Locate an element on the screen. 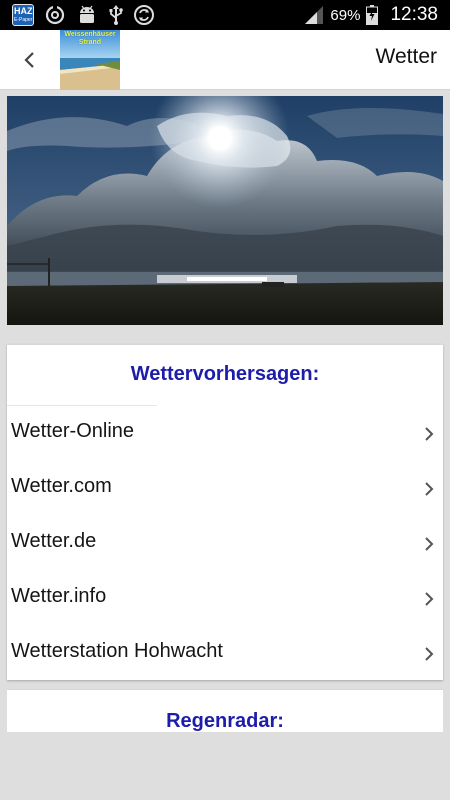 The width and height of the screenshot is (450, 800). battery-icon is located at coordinates (372, 15).